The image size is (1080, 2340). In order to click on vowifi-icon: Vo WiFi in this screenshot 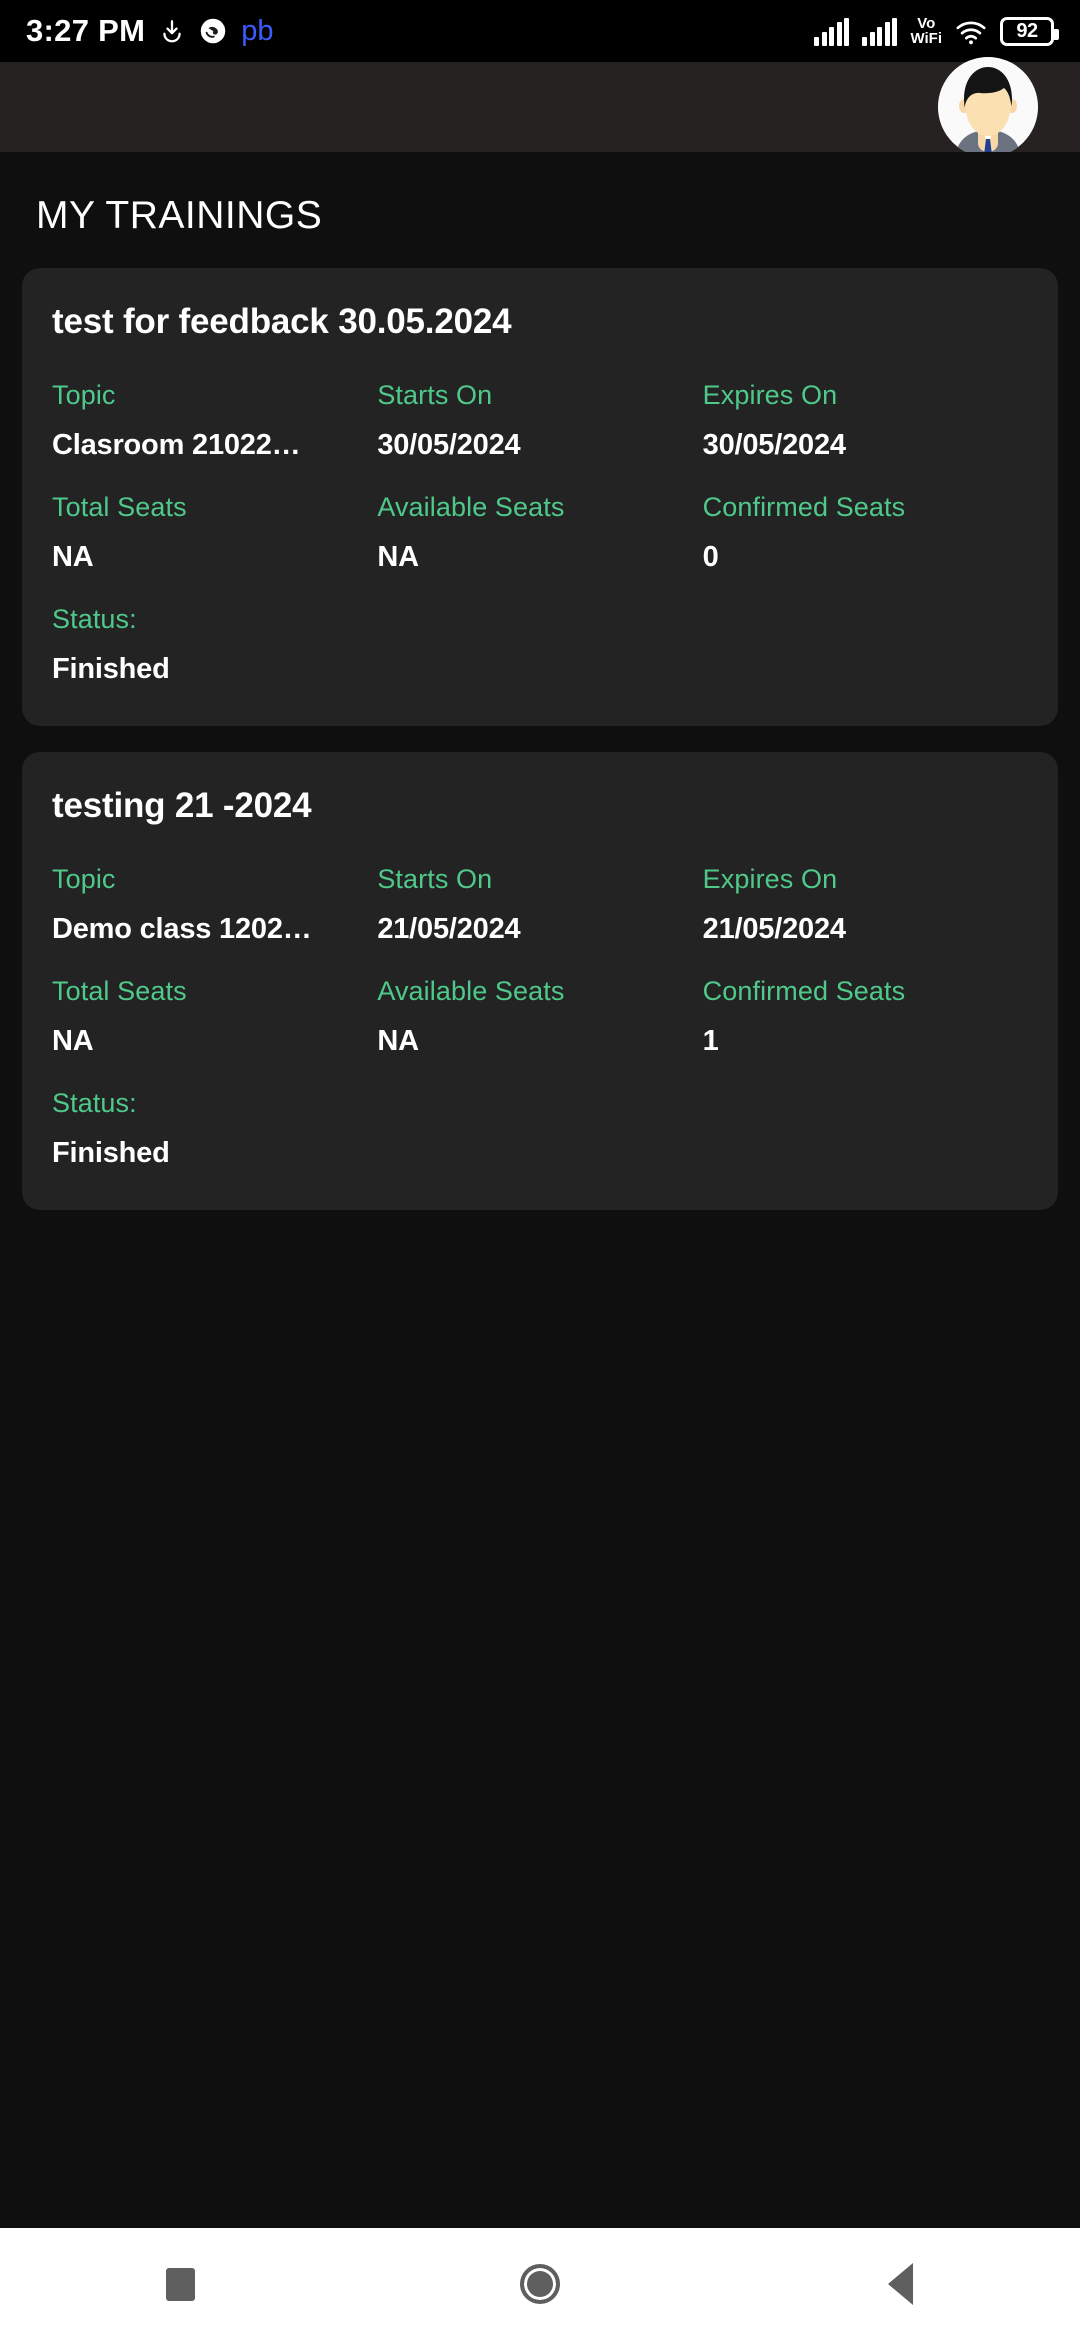, I will do `click(926, 31)`.